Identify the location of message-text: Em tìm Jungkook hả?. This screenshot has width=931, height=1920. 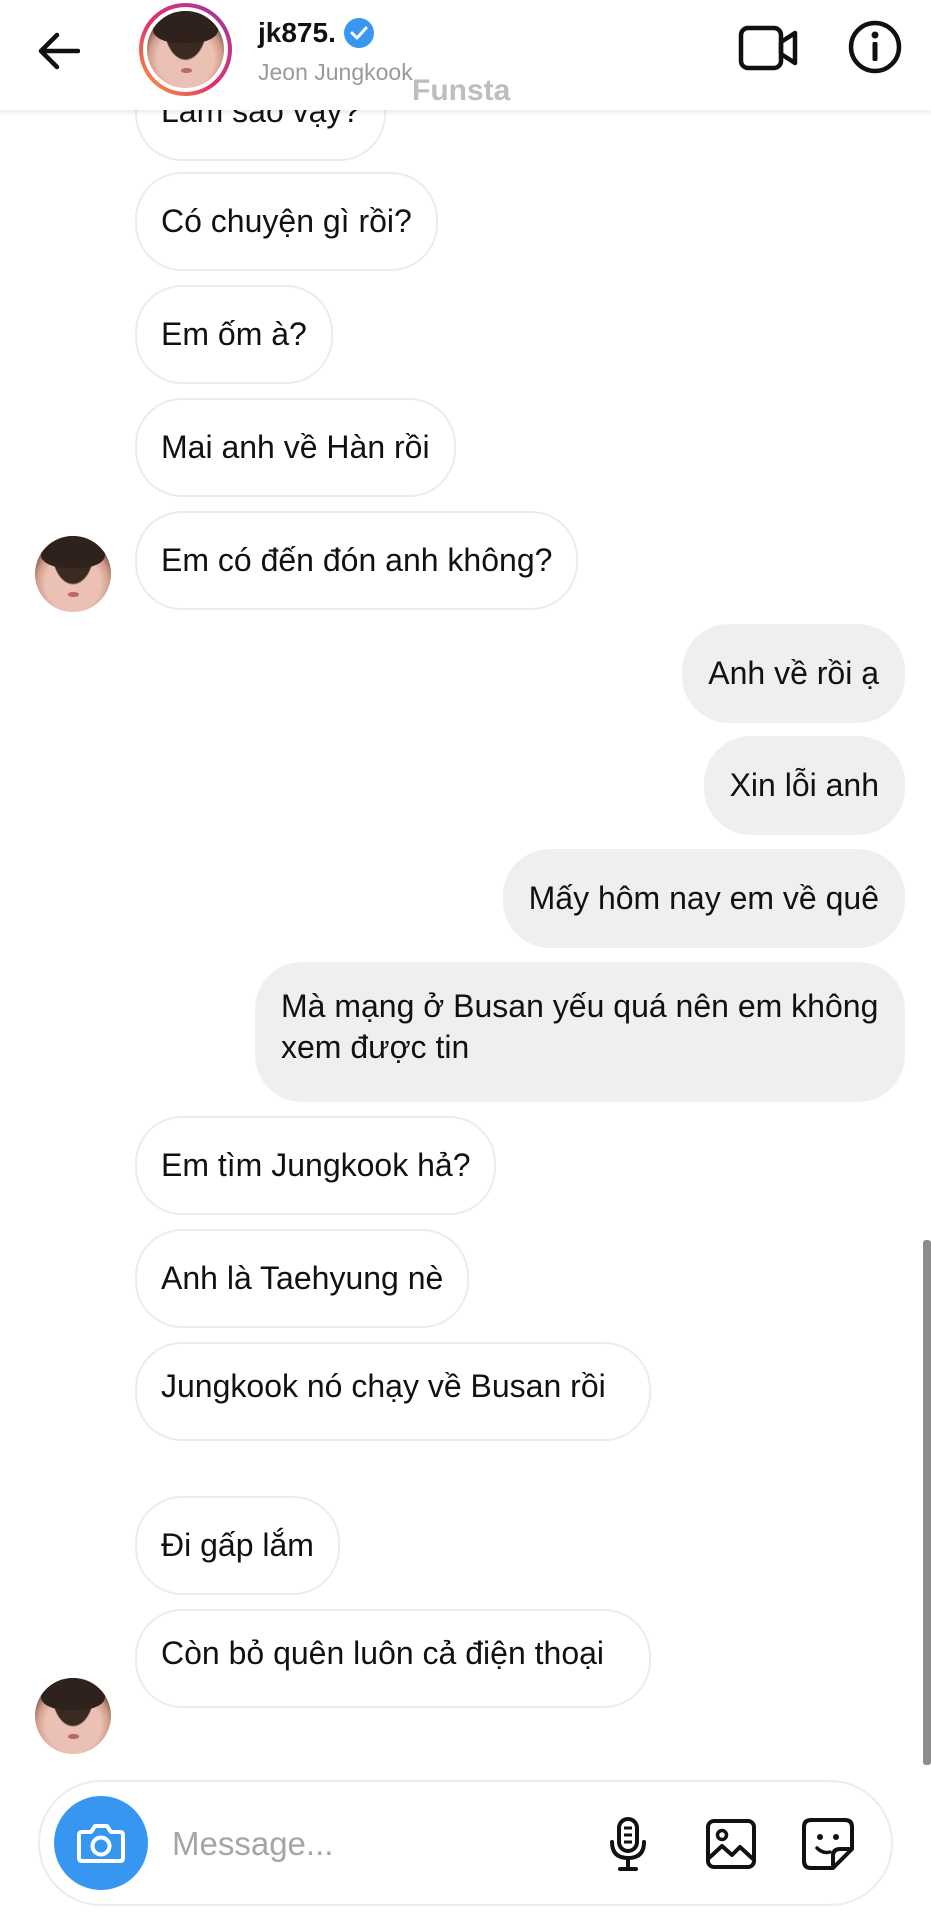
(316, 1165).